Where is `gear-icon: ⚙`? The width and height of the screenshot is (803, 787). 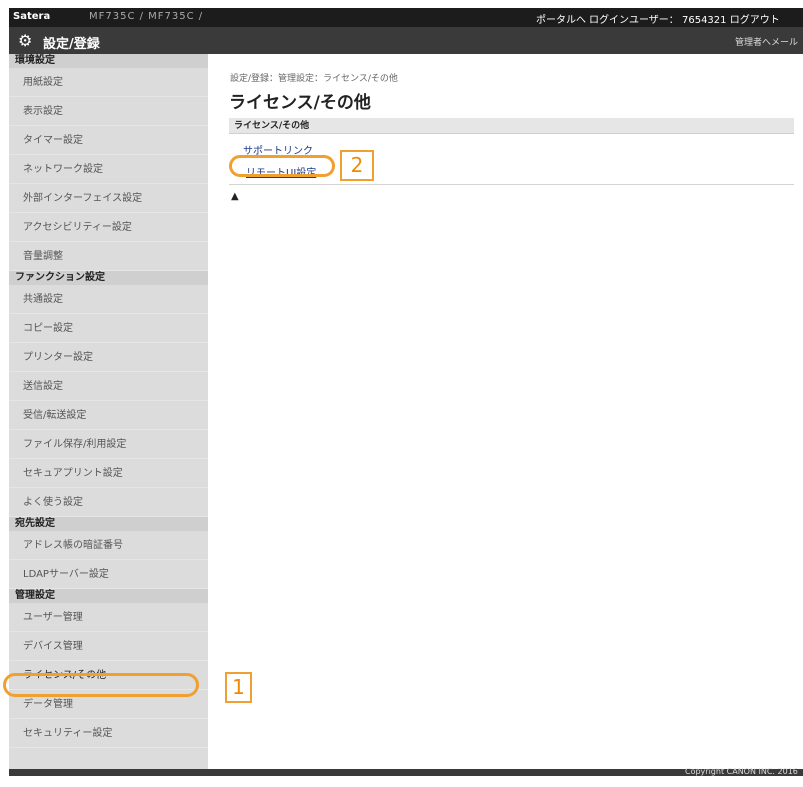 gear-icon: ⚙ is located at coordinates (25, 40).